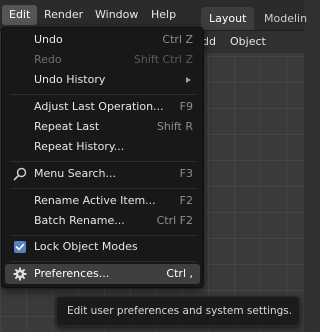  What do you see at coordinates (102, 127) in the screenshot?
I see `menu-item-repeat-last: Repeat Last Shift R` at bounding box center [102, 127].